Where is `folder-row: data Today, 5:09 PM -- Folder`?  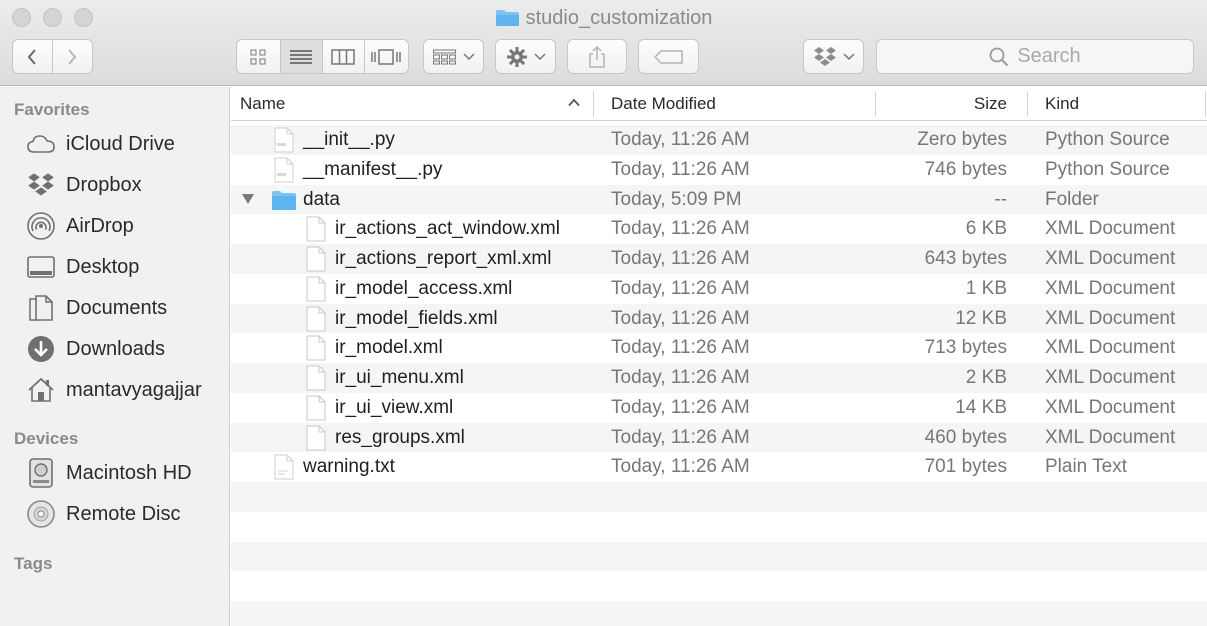
folder-row: data Today, 5:09 PM -- Folder is located at coordinates (719, 199).